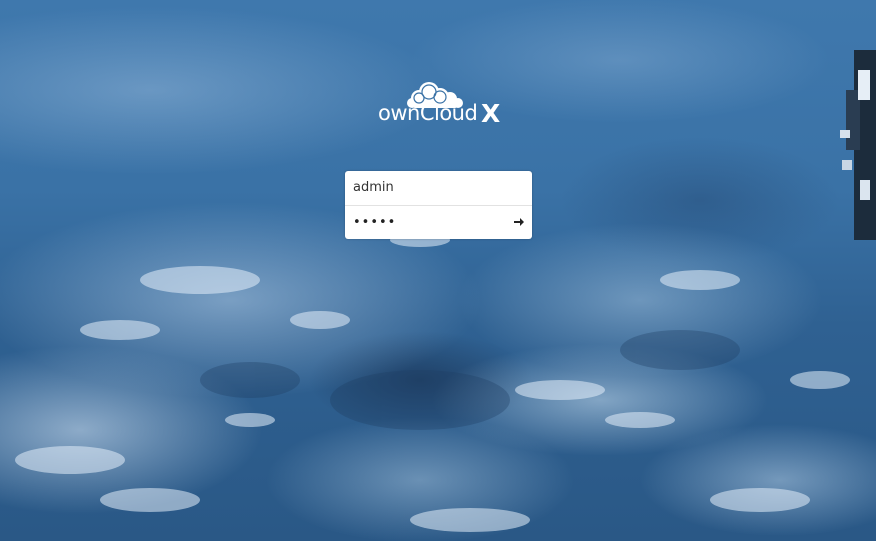  What do you see at coordinates (438, 205) in the screenshot?
I see `login-form: •••••` at bounding box center [438, 205].